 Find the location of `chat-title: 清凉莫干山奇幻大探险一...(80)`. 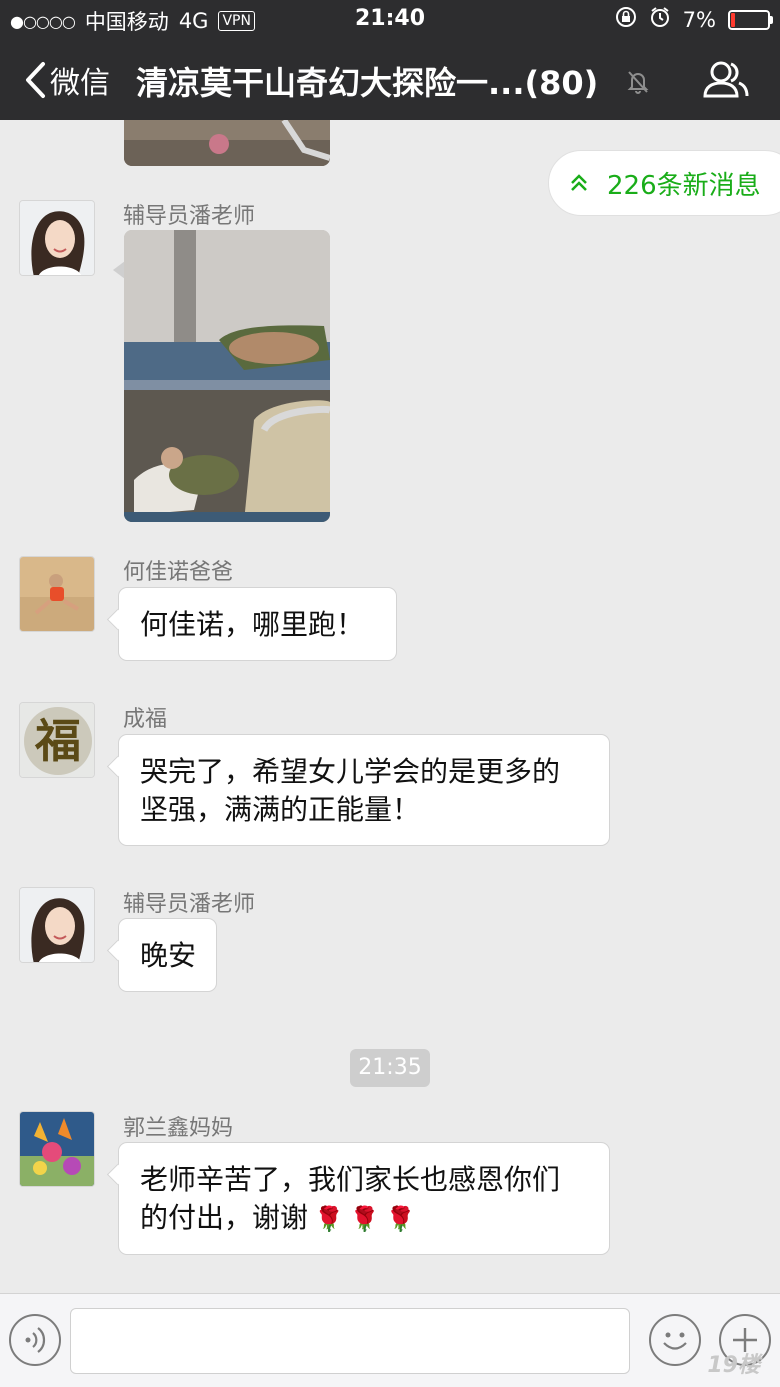

chat-title: 清凉莫干山奇幻大探险一...(80) is located at coordinates (367, 83).